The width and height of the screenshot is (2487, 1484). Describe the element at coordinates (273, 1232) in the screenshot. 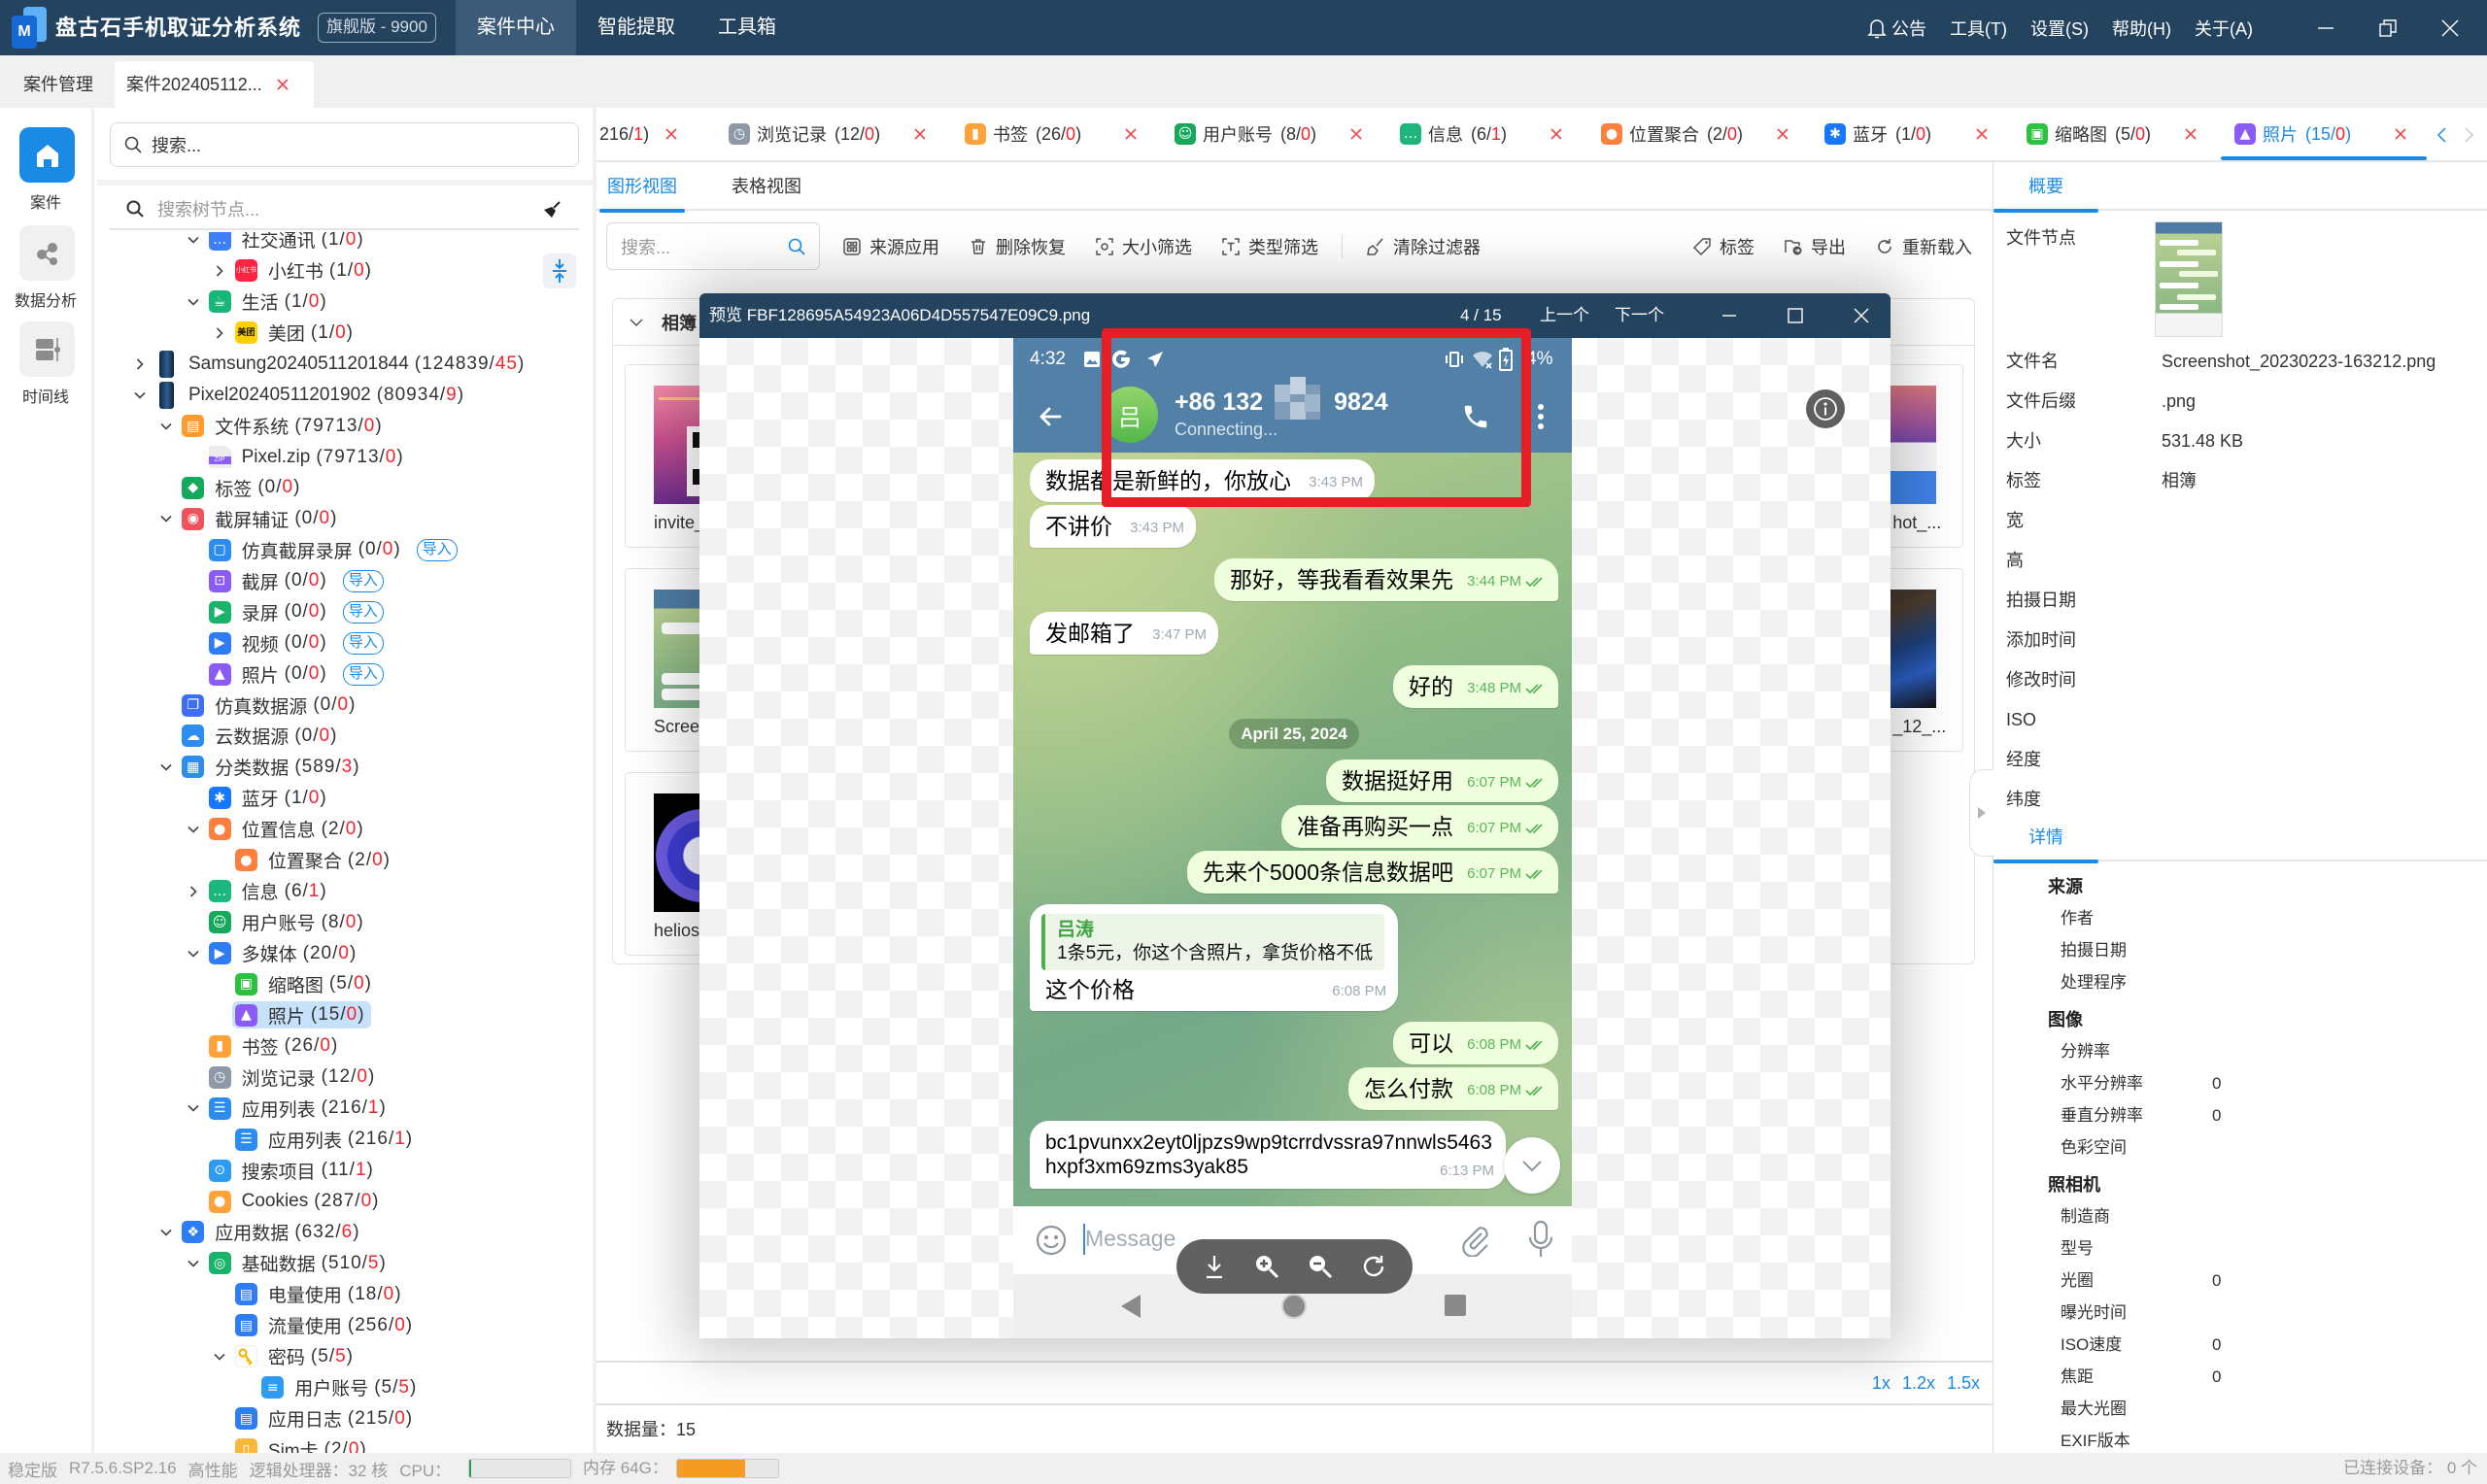

I see `tree-node-content: 应用数据6326` at that location.